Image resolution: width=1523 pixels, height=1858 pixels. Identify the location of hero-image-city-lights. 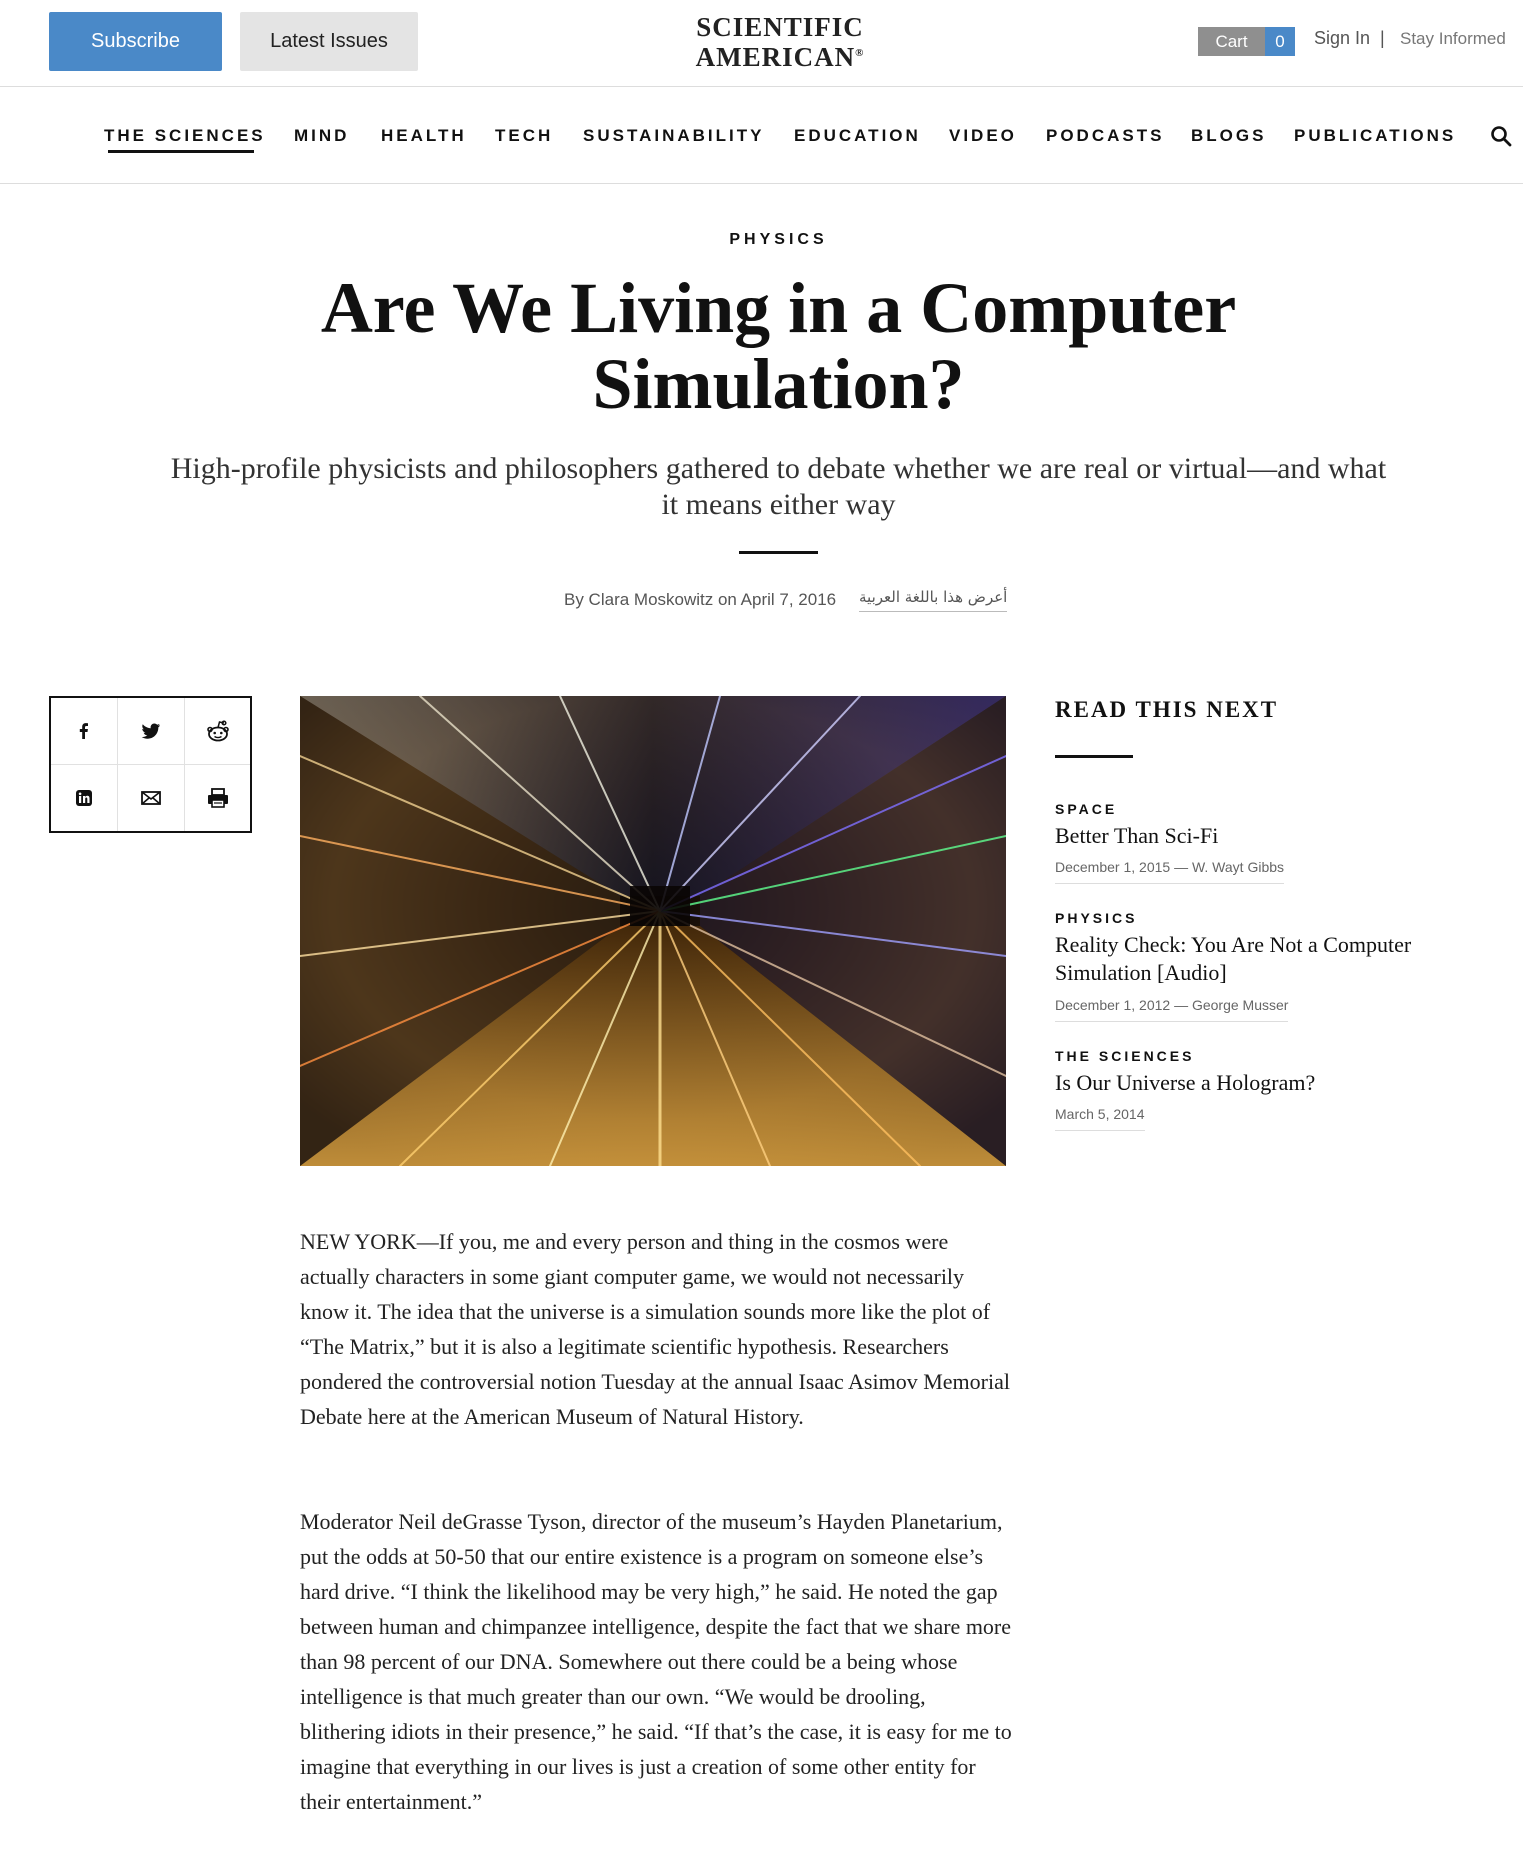
(653, 931).